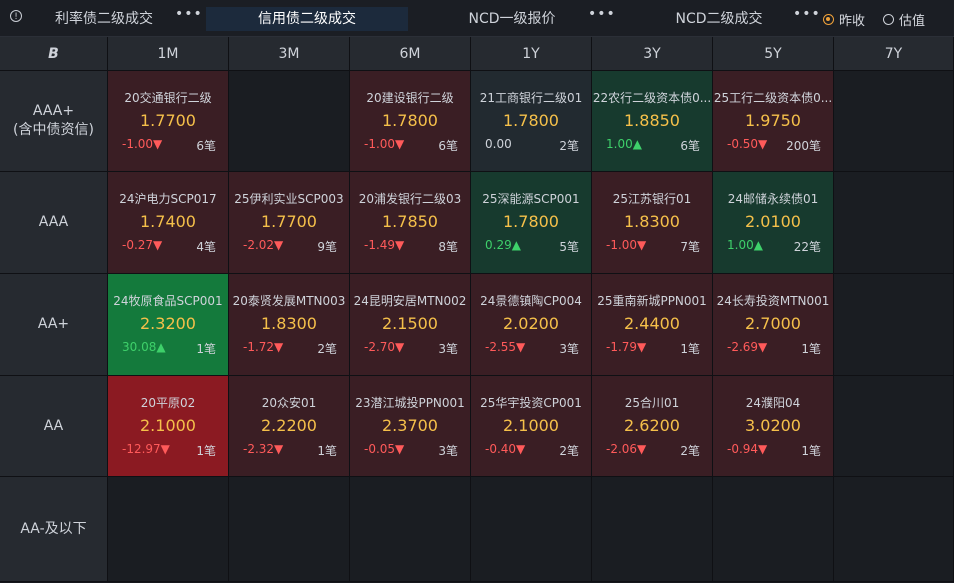  What do you see at coordinates (747, 449) in the screenshot?
I see `change-bp: -0.94▼` at bounding box center [747, 449].